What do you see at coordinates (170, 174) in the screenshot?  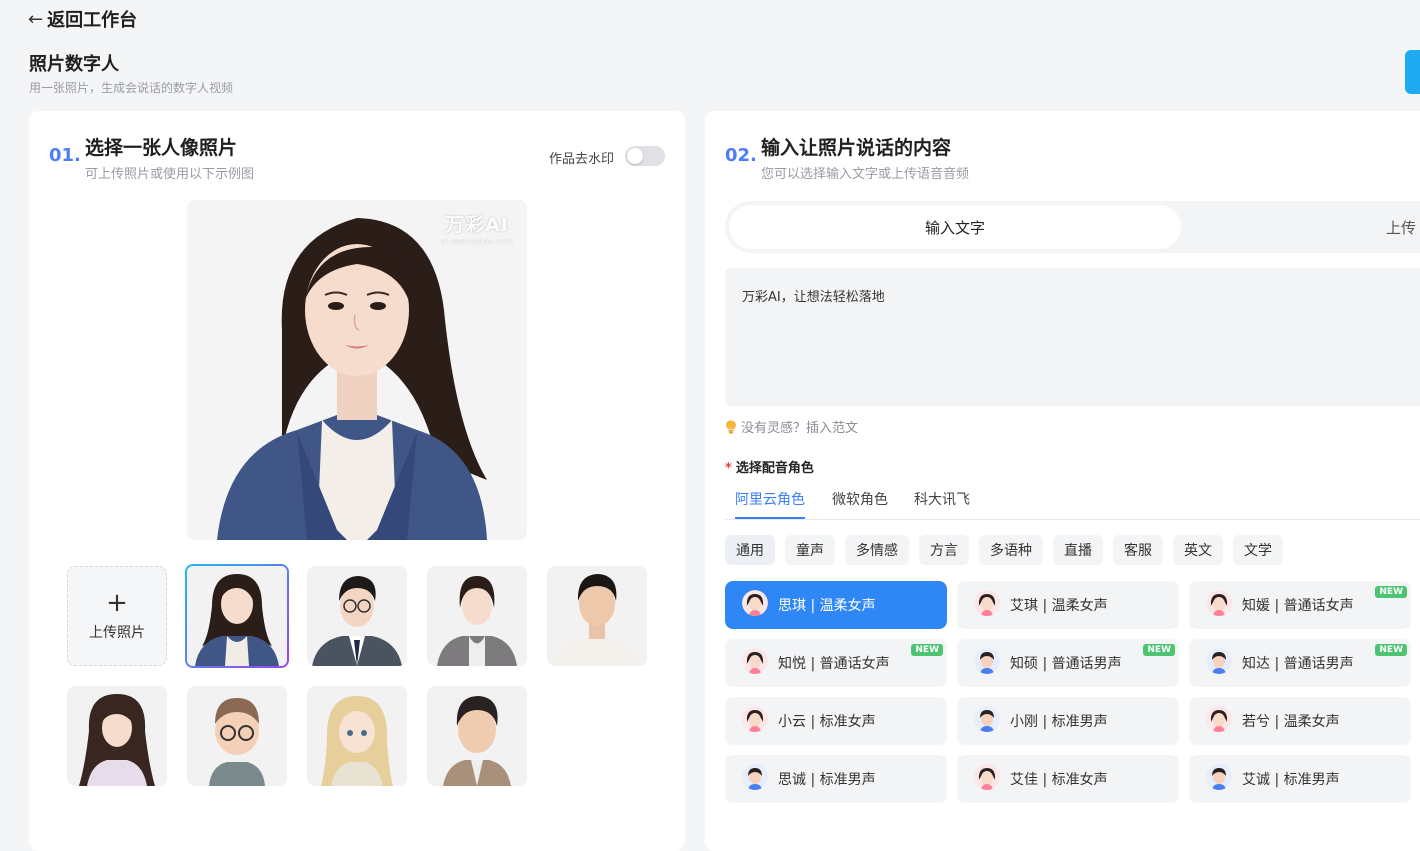 I see `step-1-subtitle: 可上传照片或使用以下示例图` at bounding box center [170, 174].